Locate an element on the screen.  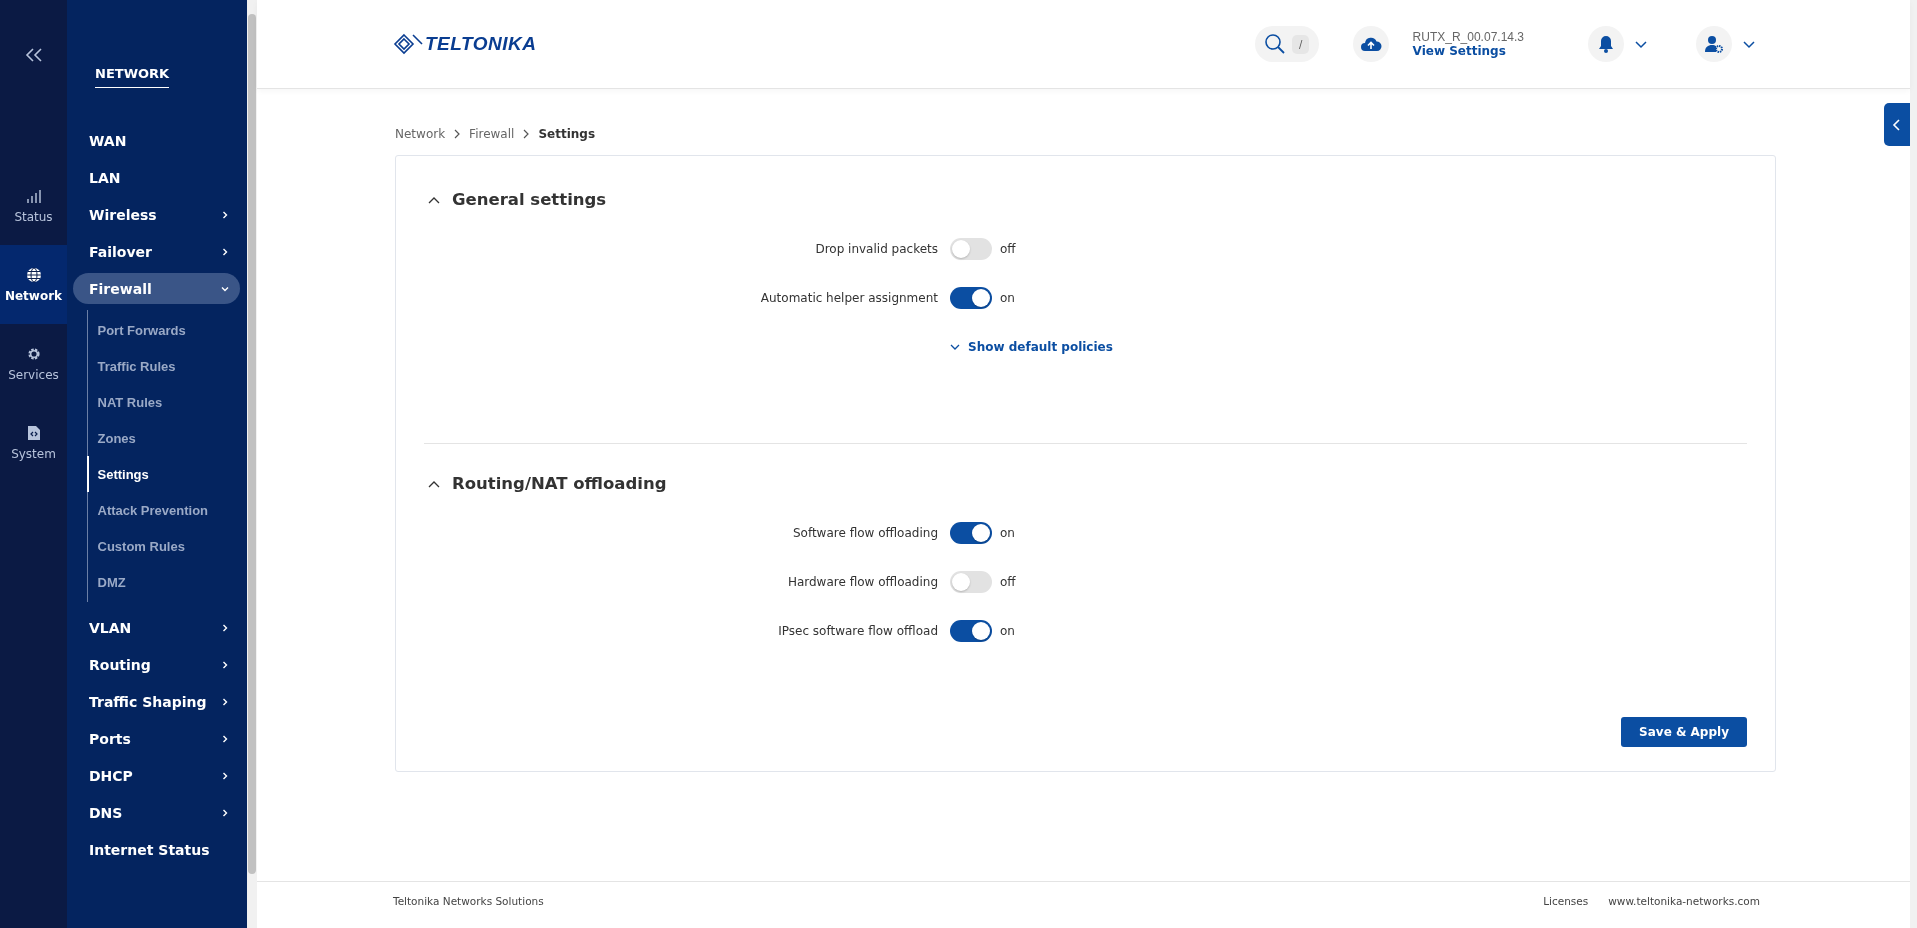
double-chevron-left-icon is located at coordinates (33, 55).